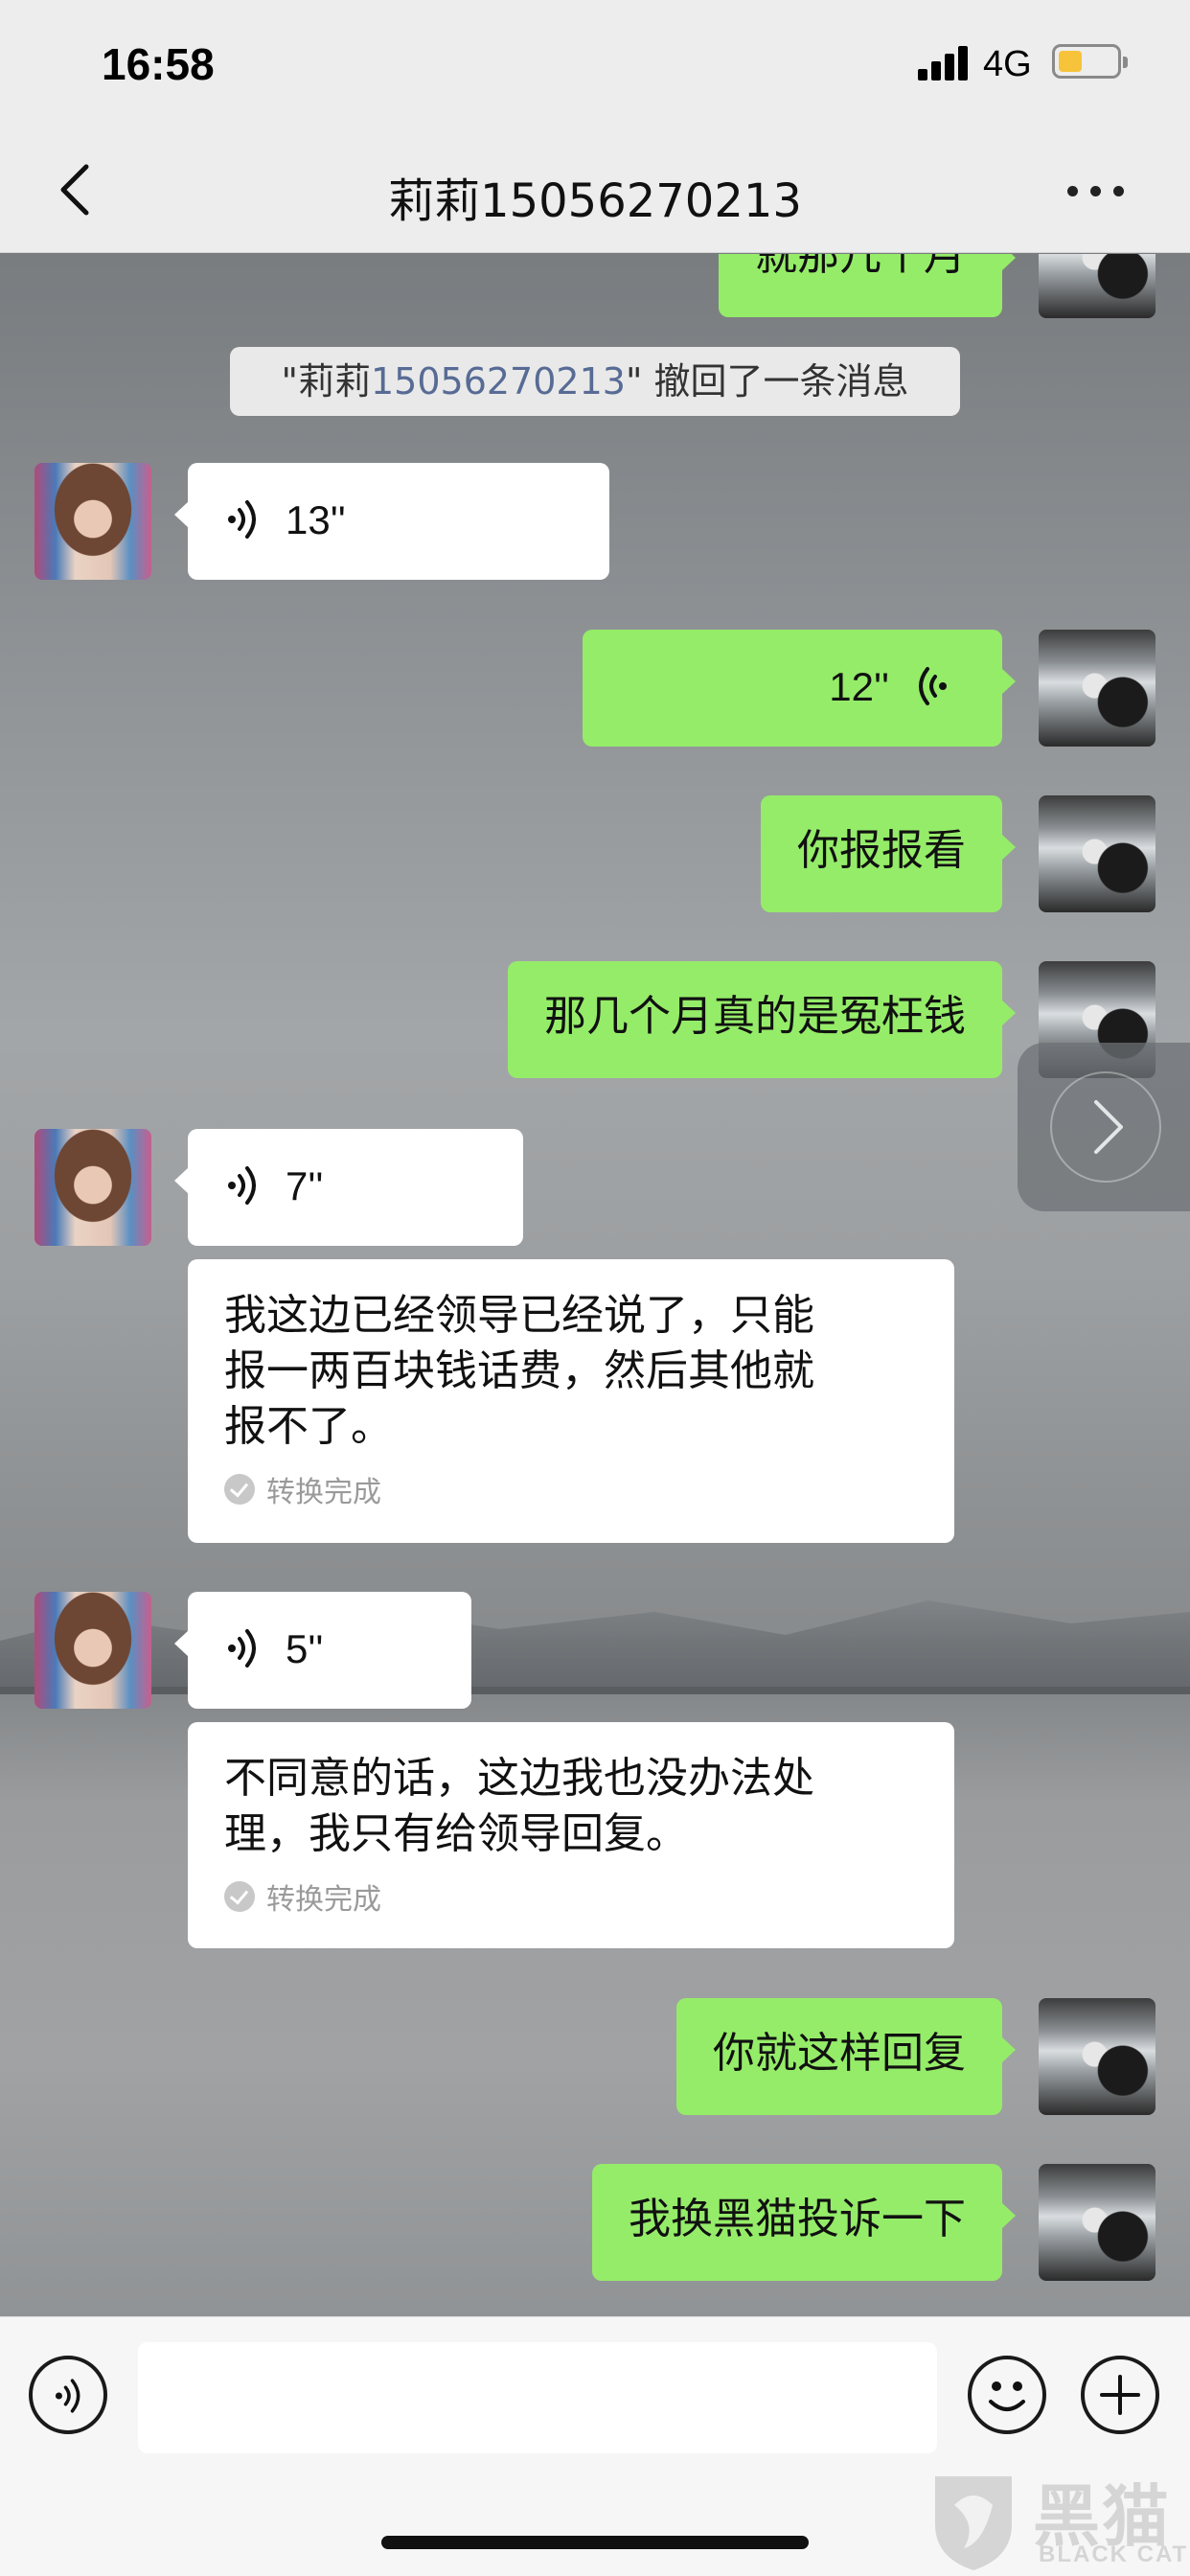 The image size is (1190, 2576). What do you see at coordinates (519, 1778) in the screenshot?
I see `transcript-line: 不同意的话，这边我也没办法处` at bounding box center [519, 1778].